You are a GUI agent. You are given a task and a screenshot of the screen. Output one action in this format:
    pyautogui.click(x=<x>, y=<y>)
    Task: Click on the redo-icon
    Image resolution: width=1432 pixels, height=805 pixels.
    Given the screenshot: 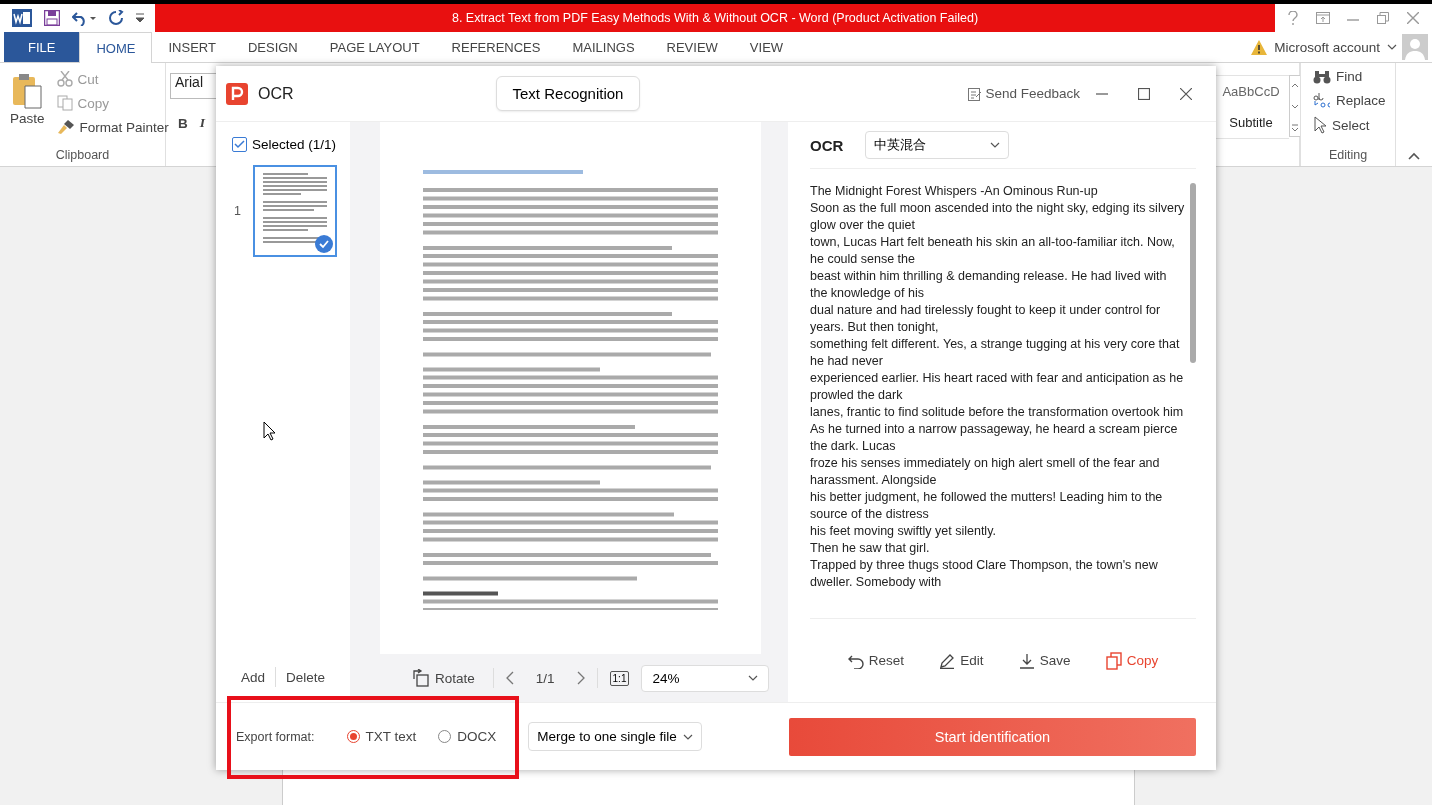 What is the action you would take?
    pyautogui.click(x=116, y=18)
    